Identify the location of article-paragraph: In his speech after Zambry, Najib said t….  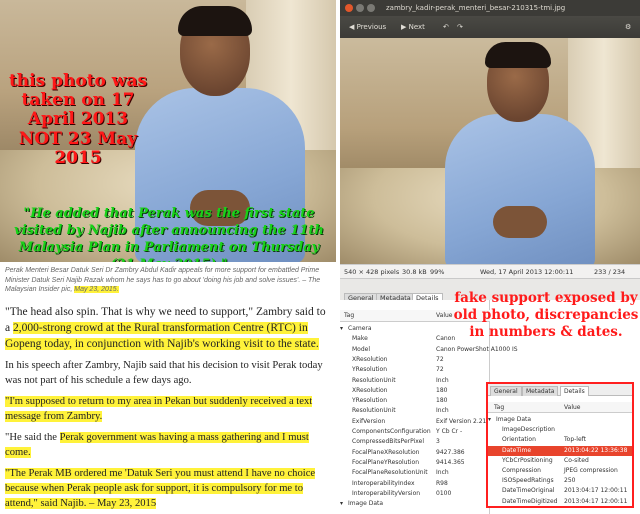
(164, 373).